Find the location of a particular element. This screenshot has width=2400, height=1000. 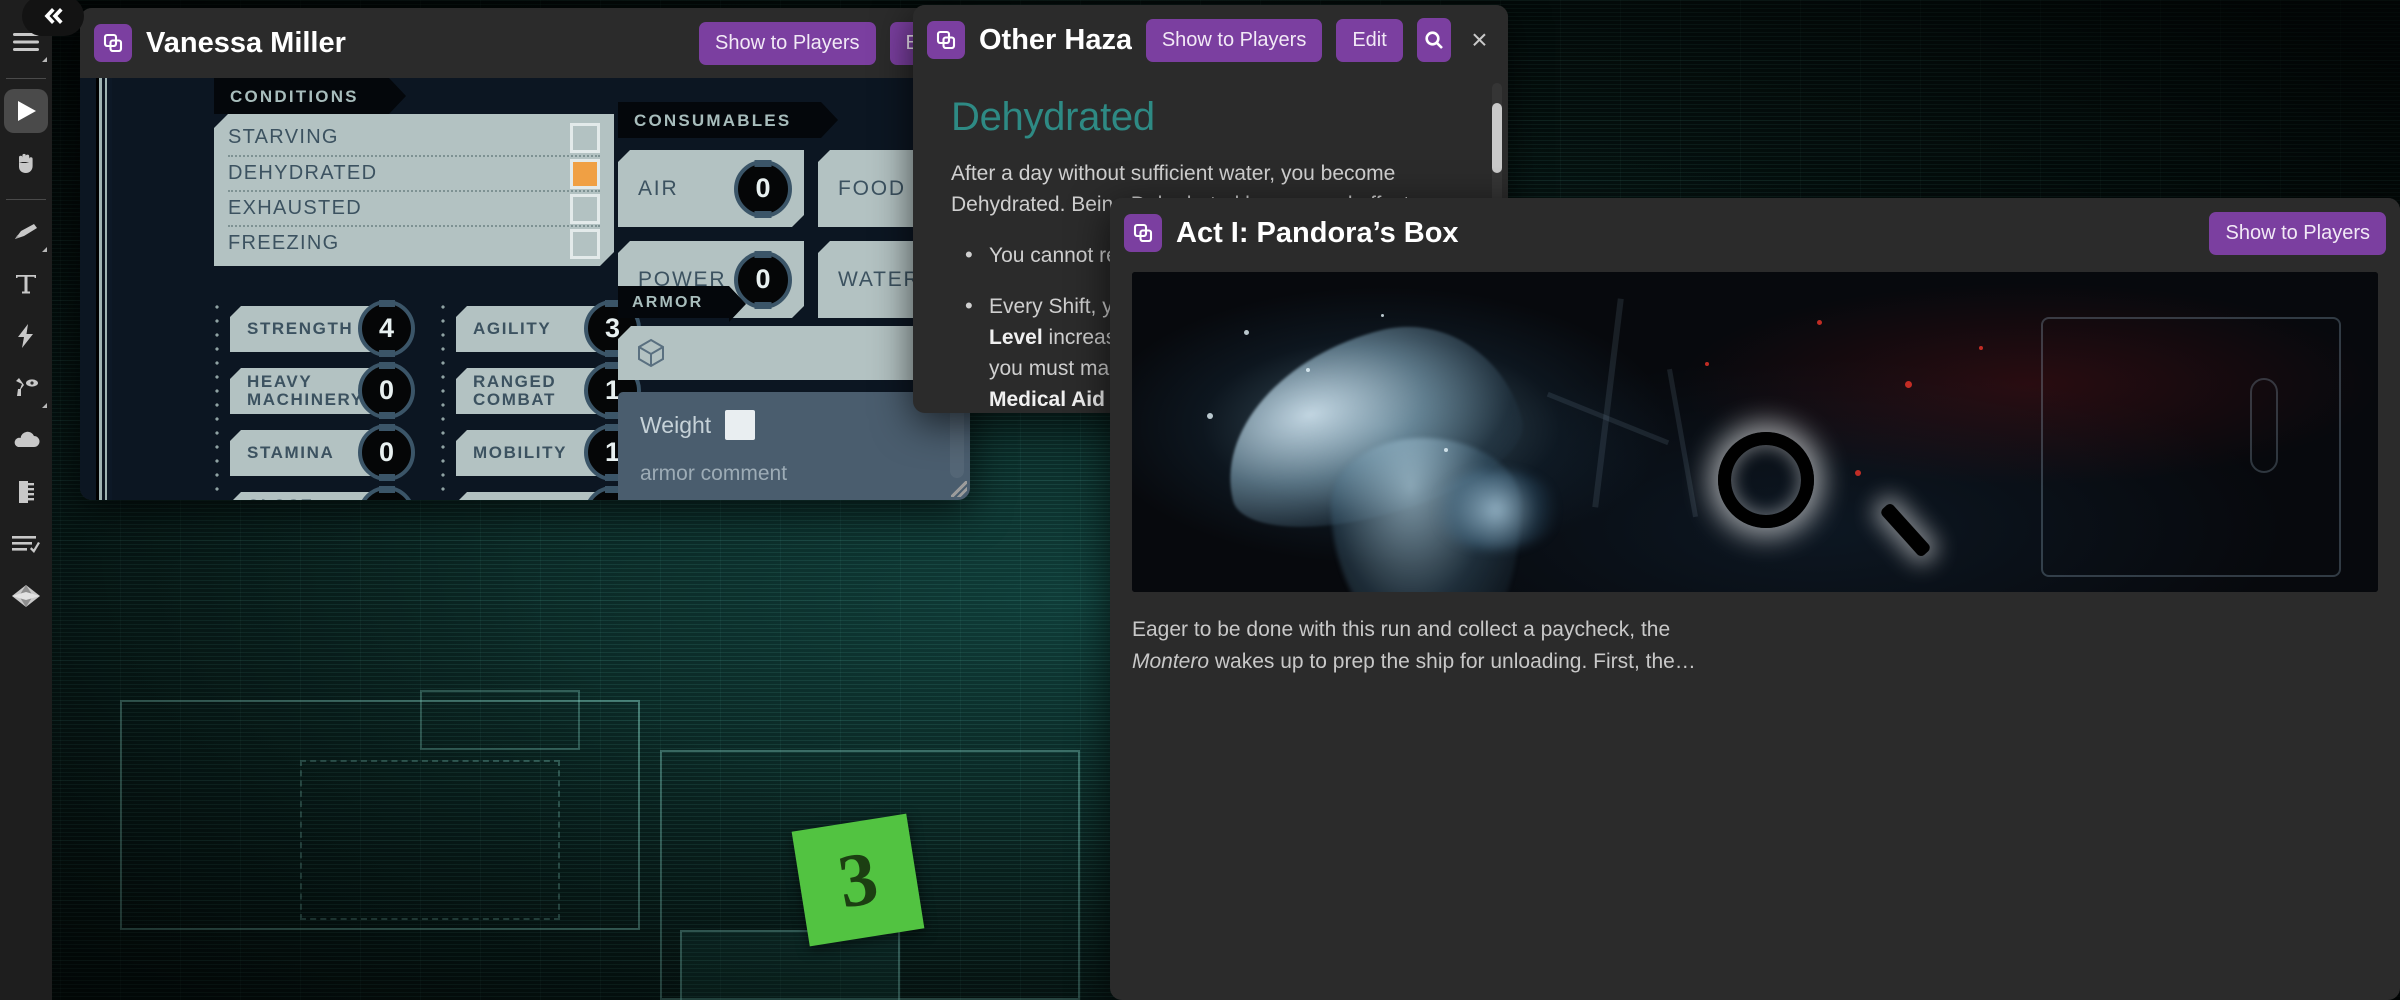

artwork-speck is located at coordinates (1247, 332).